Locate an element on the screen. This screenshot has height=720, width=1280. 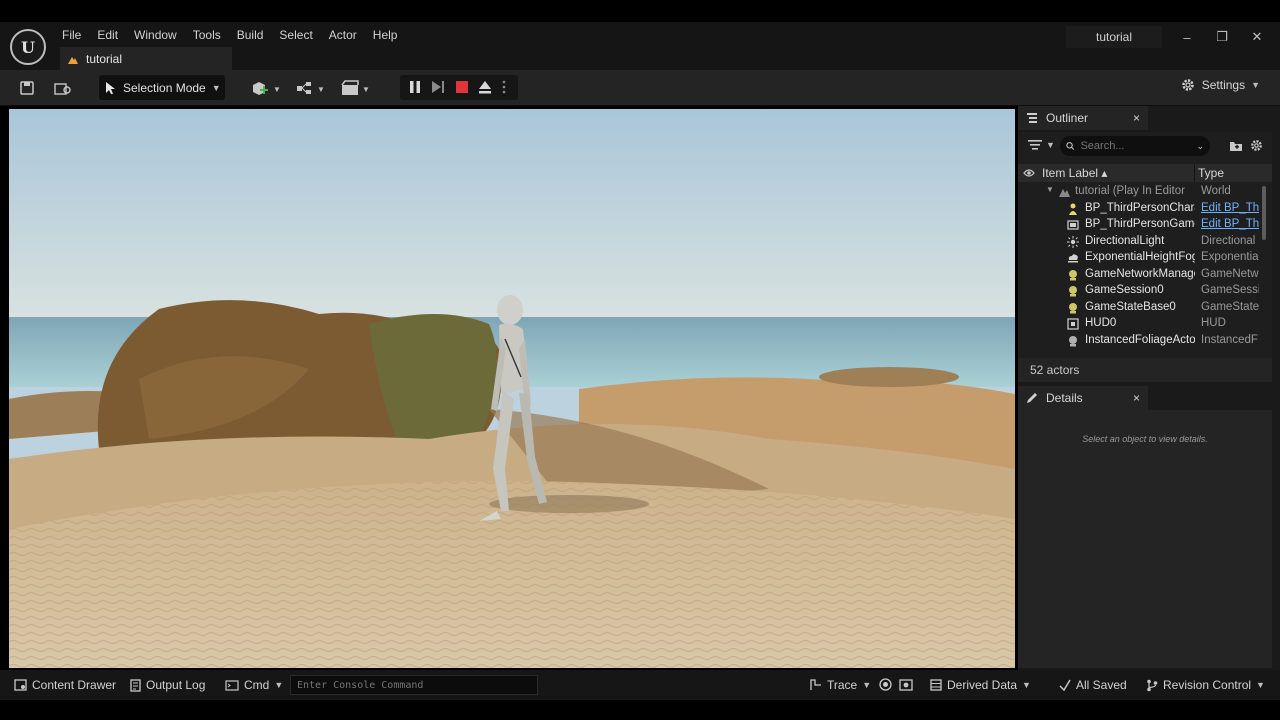
stop-icon is located at coordinates (462, 87).